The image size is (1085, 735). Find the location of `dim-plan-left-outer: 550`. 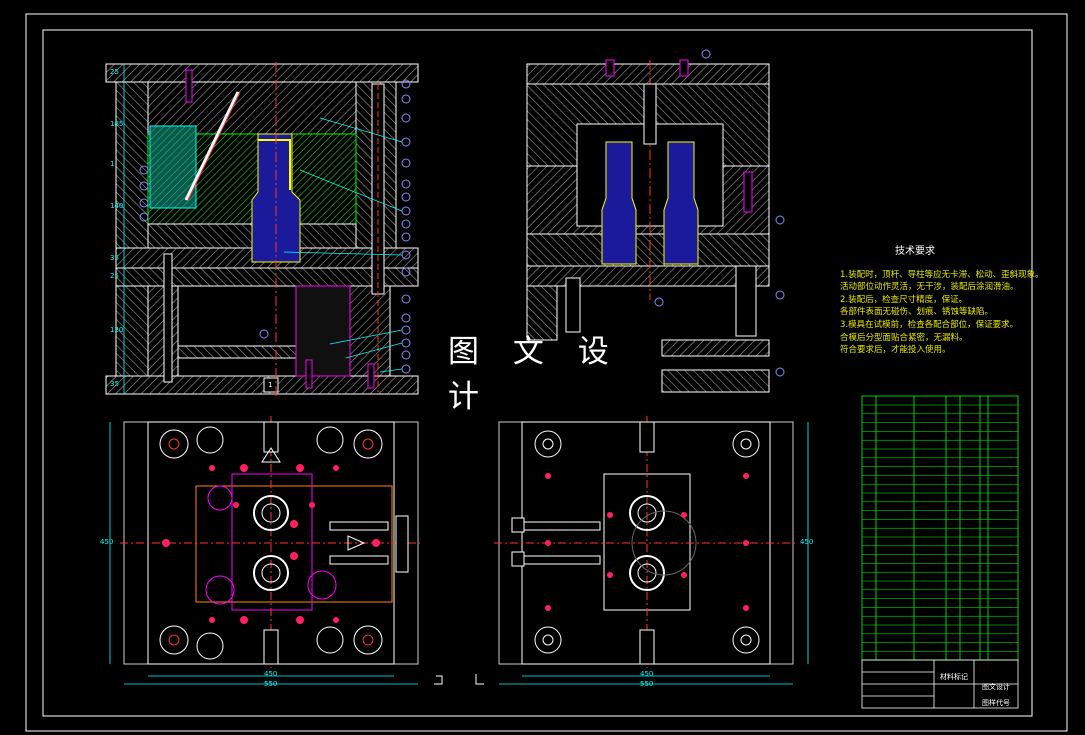

dim-plan-left-outer: 550 is located at coordinates (271, 684).